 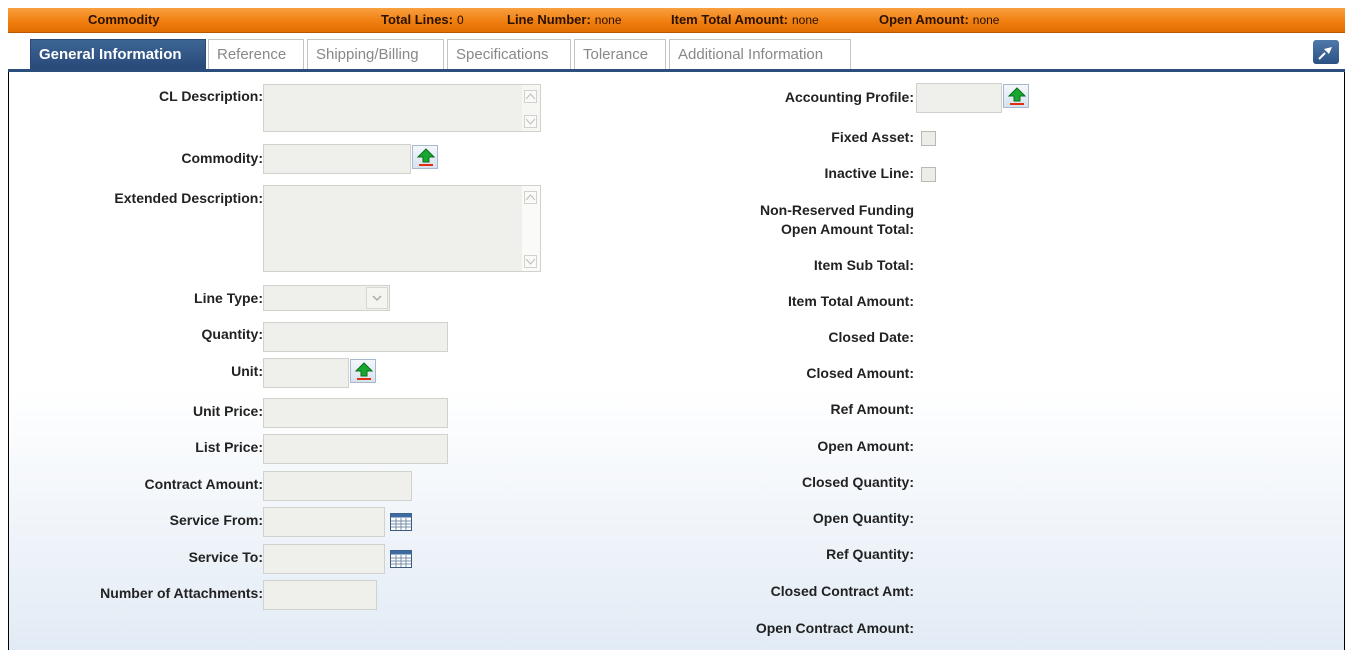 I want to click on quantity-field, so click(x=355, y=337).